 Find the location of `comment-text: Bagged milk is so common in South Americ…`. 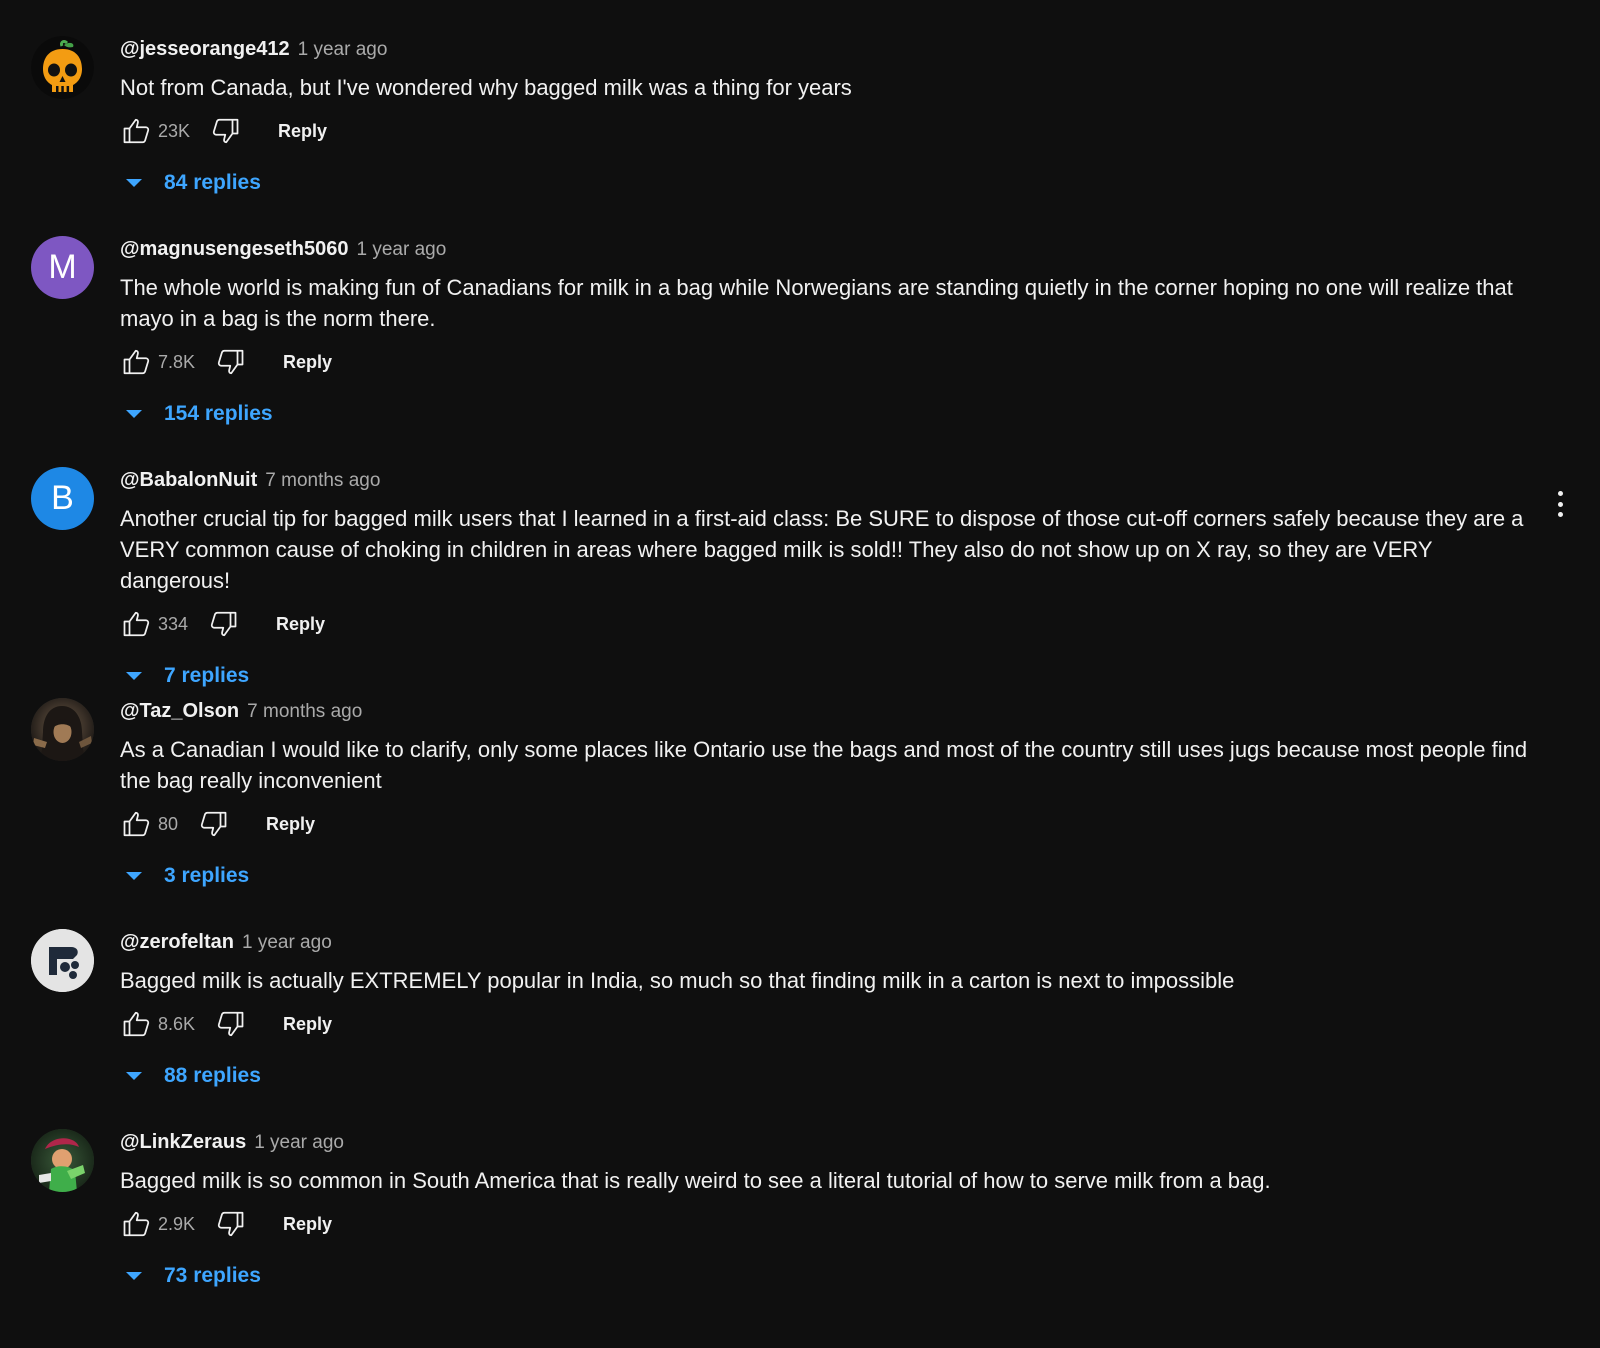

comment-text: Bagged milk is so common in South Americ… is located at coordinates (695, 1180).